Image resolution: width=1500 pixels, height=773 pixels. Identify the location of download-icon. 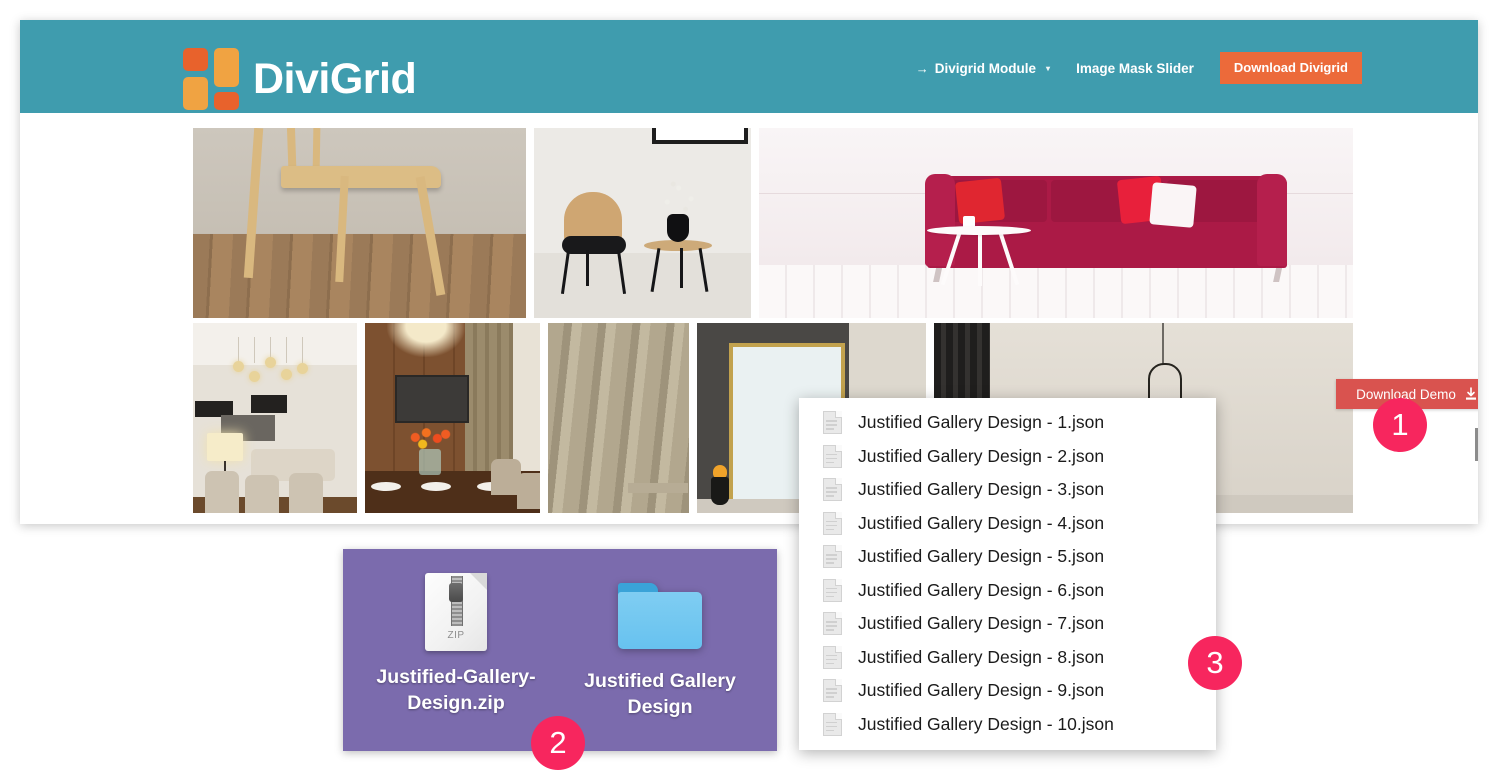
(1471, 394).